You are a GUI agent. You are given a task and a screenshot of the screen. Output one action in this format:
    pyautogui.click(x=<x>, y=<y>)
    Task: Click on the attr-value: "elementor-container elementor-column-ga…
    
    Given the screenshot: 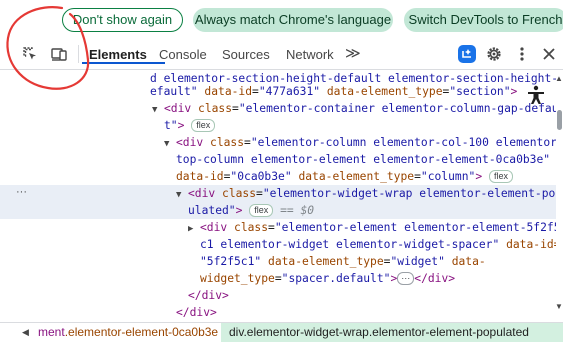 What is the action you would take?
    pyautogui.click(x=397, y=108)
    